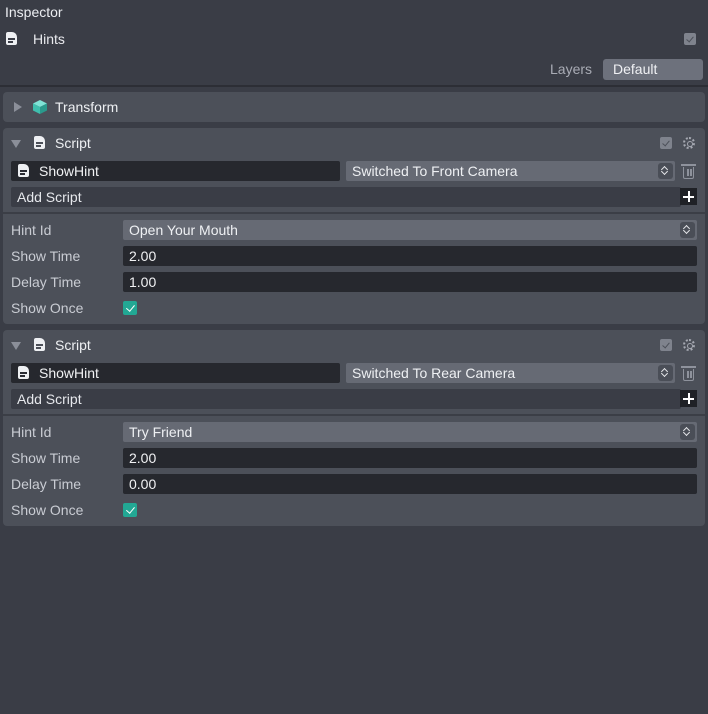 The image size is (708, 714). I want to click on hint-id-dropdown: Try Friend, so click(410, 432).